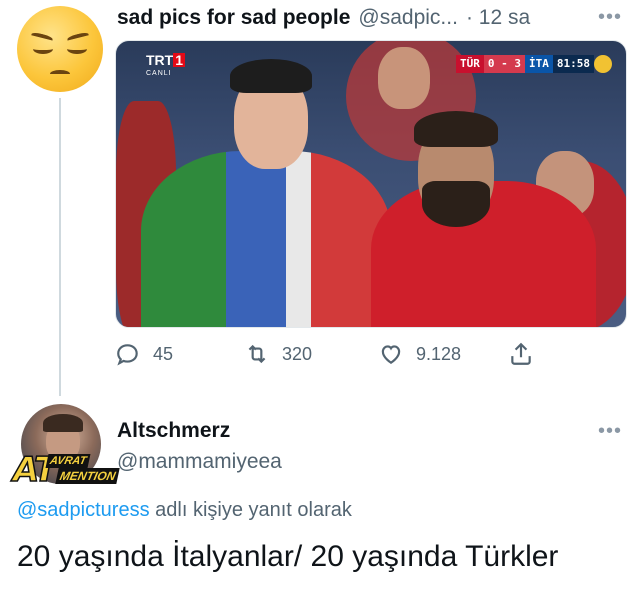  Describe the element at coordinates (159, 73) in the screenshot. I see `broadcaster-live-label: CANLI` at that location.